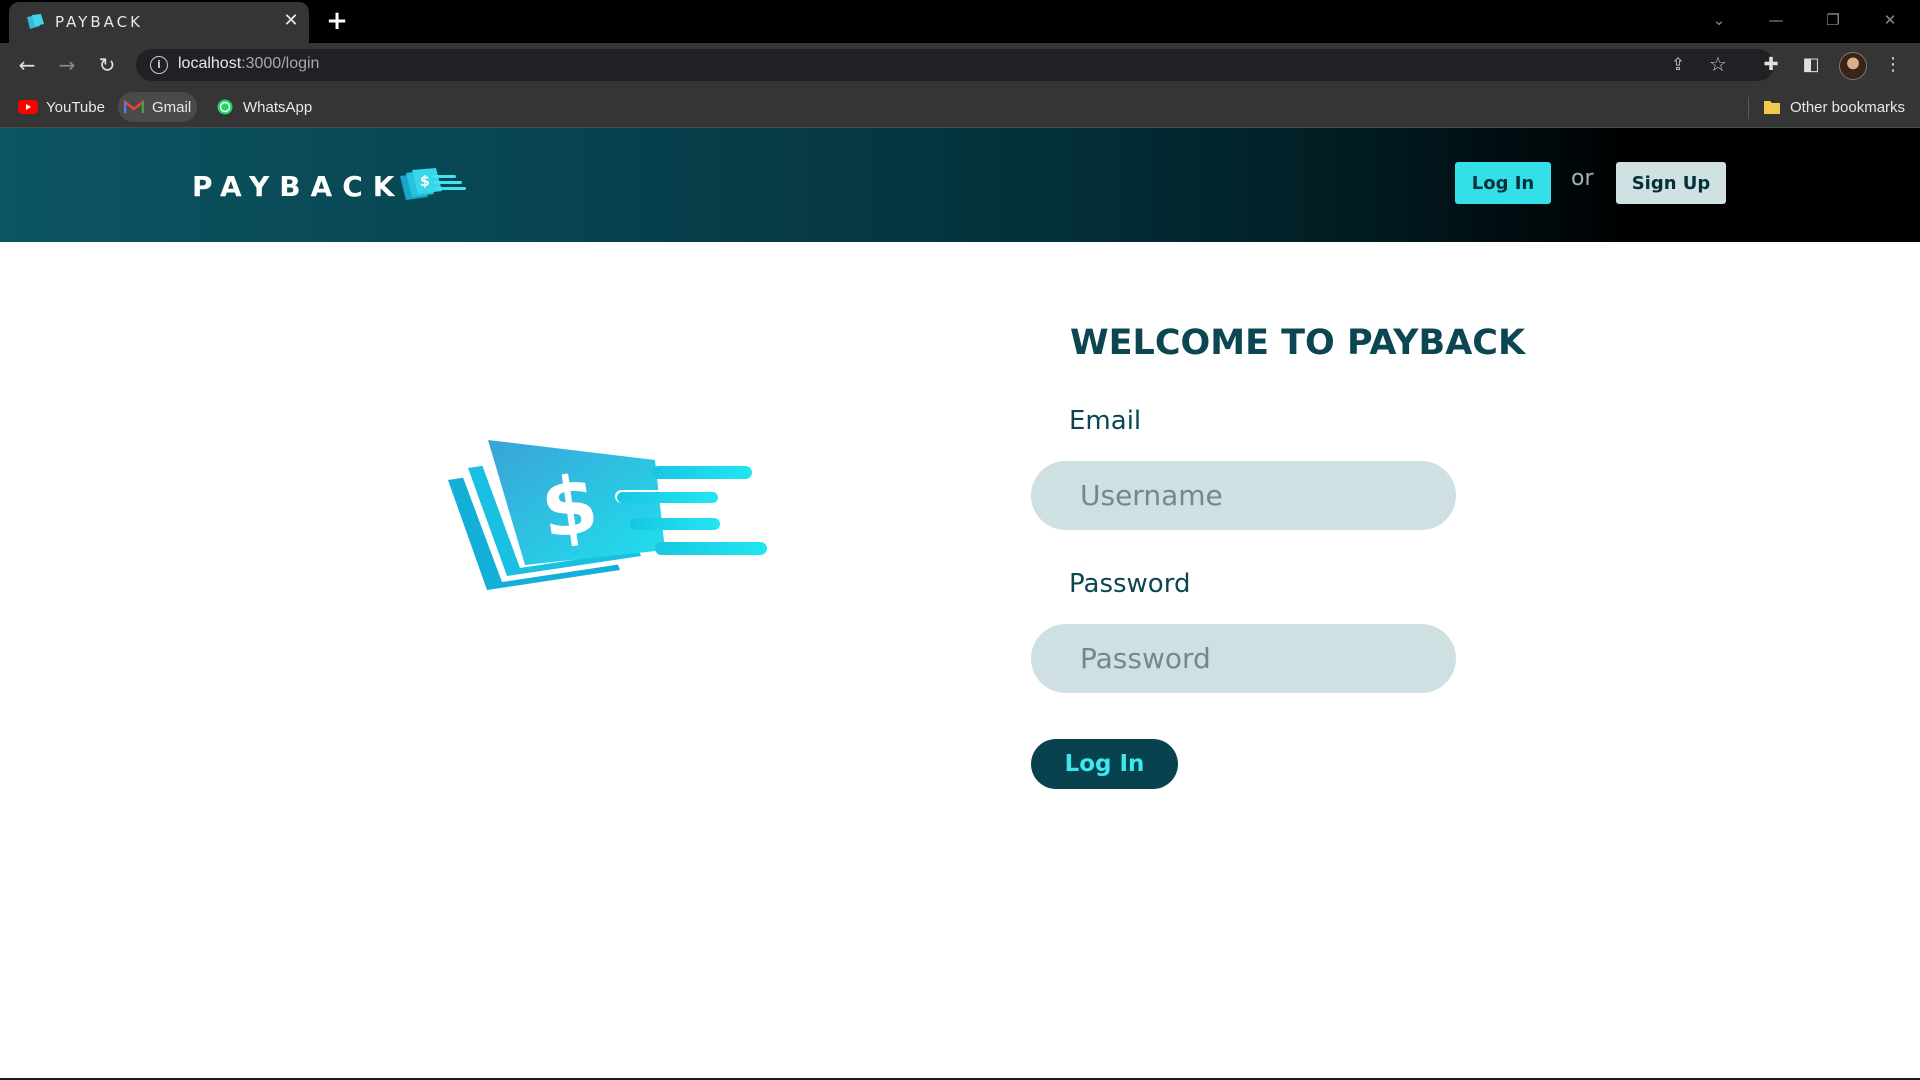 This screenshot has width=1920, height=1080. I want to click on bookmark-gmail: Gmail, so click(158, 107).